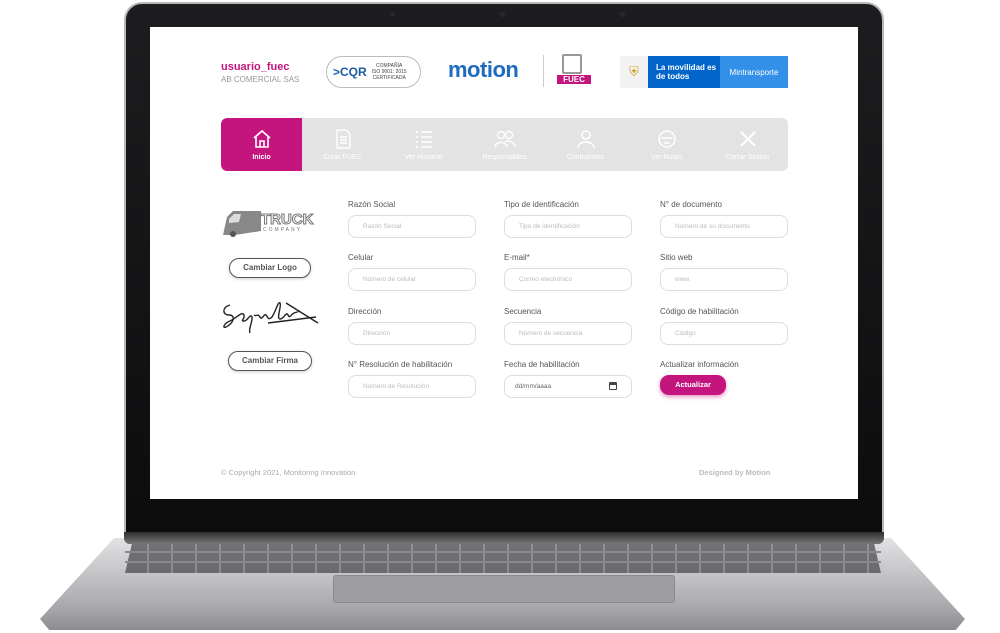  Describe the element at coordinates (724, 279) in the screenshot. I see `sitio-web-input: www.` at that location.